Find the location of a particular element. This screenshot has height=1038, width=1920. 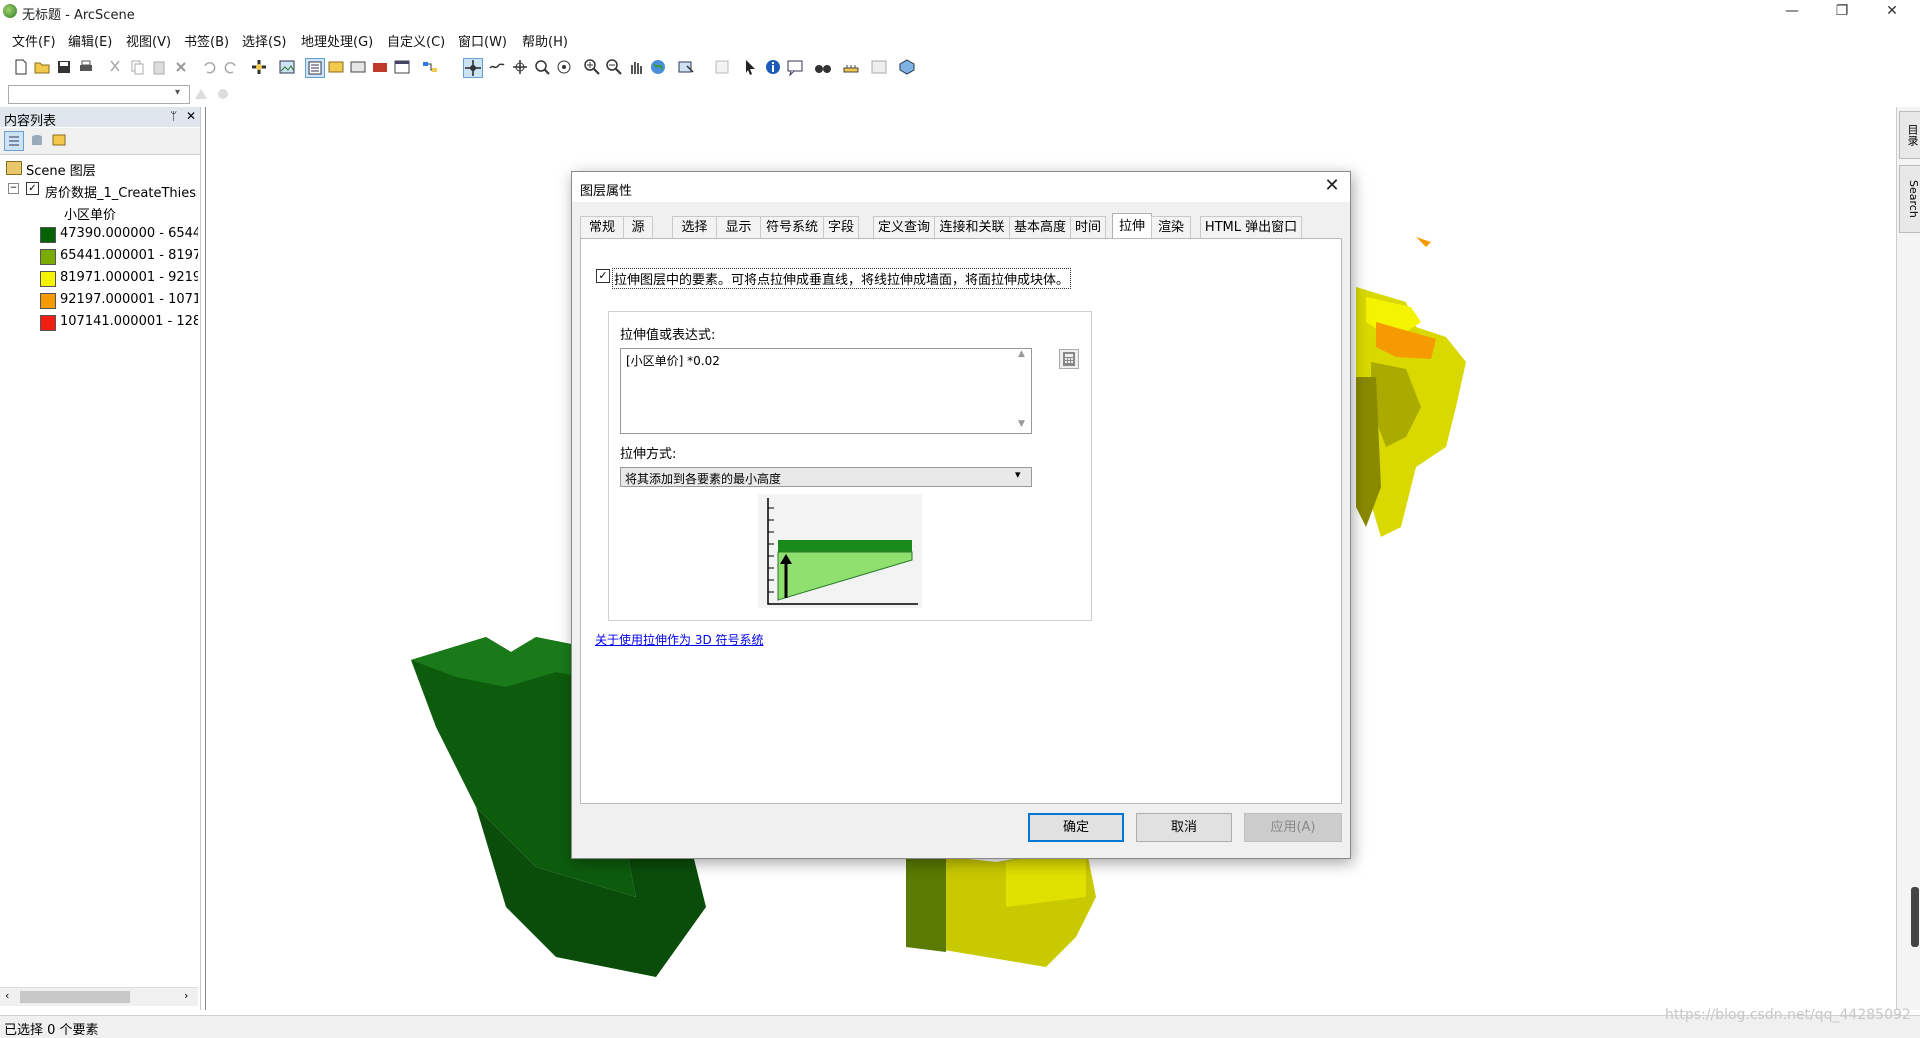

expression-scrollbar: ▲ ▼ is located at coordinates (1023, 391).